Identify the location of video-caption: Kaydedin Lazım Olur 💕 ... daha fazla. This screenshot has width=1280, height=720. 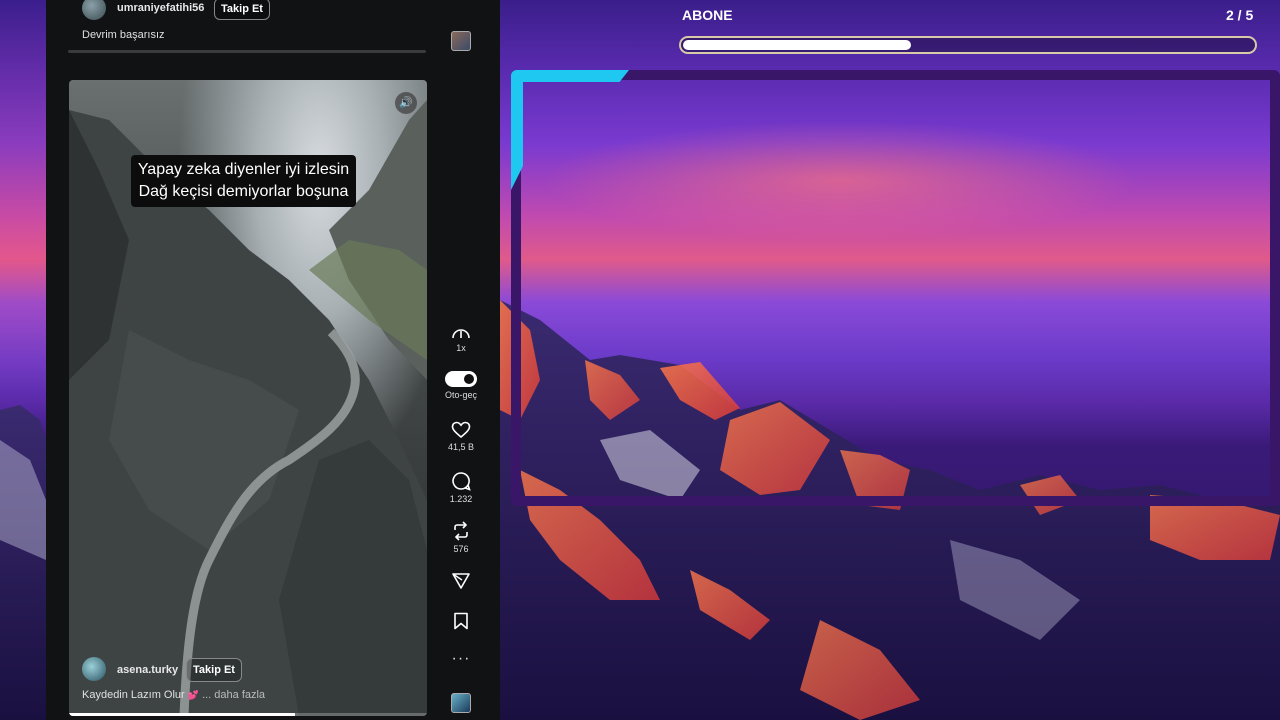
(173, 695).